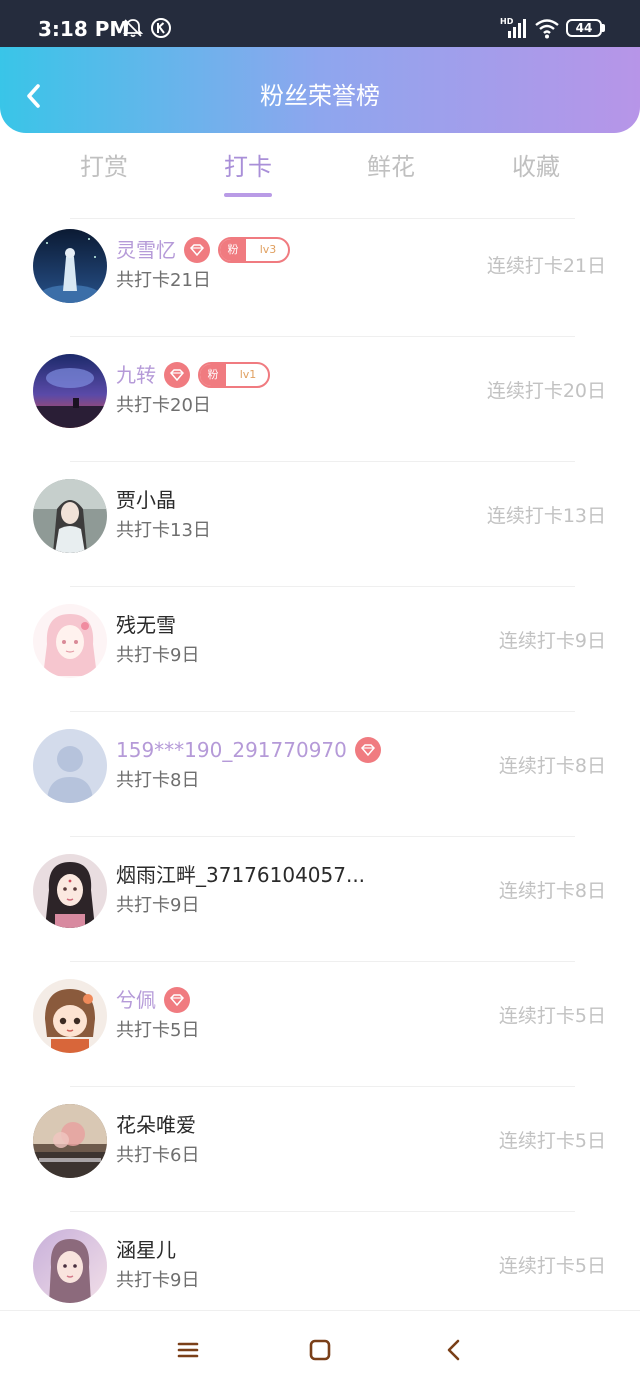 The height and width of the screenshot is (1388, 640). I want to click on home-square-icon, so click(320, 1350).